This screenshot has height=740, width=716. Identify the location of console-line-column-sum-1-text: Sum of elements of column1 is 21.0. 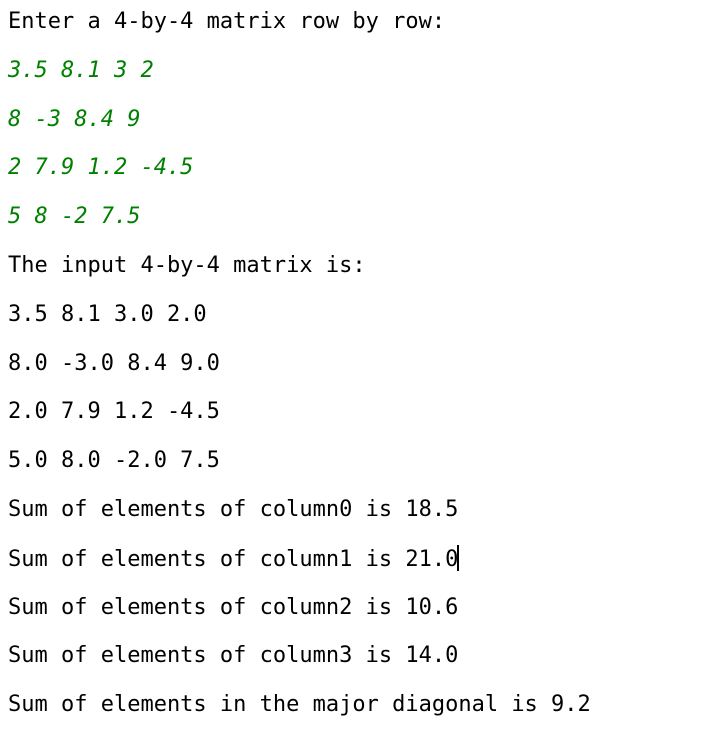
(233, 559).